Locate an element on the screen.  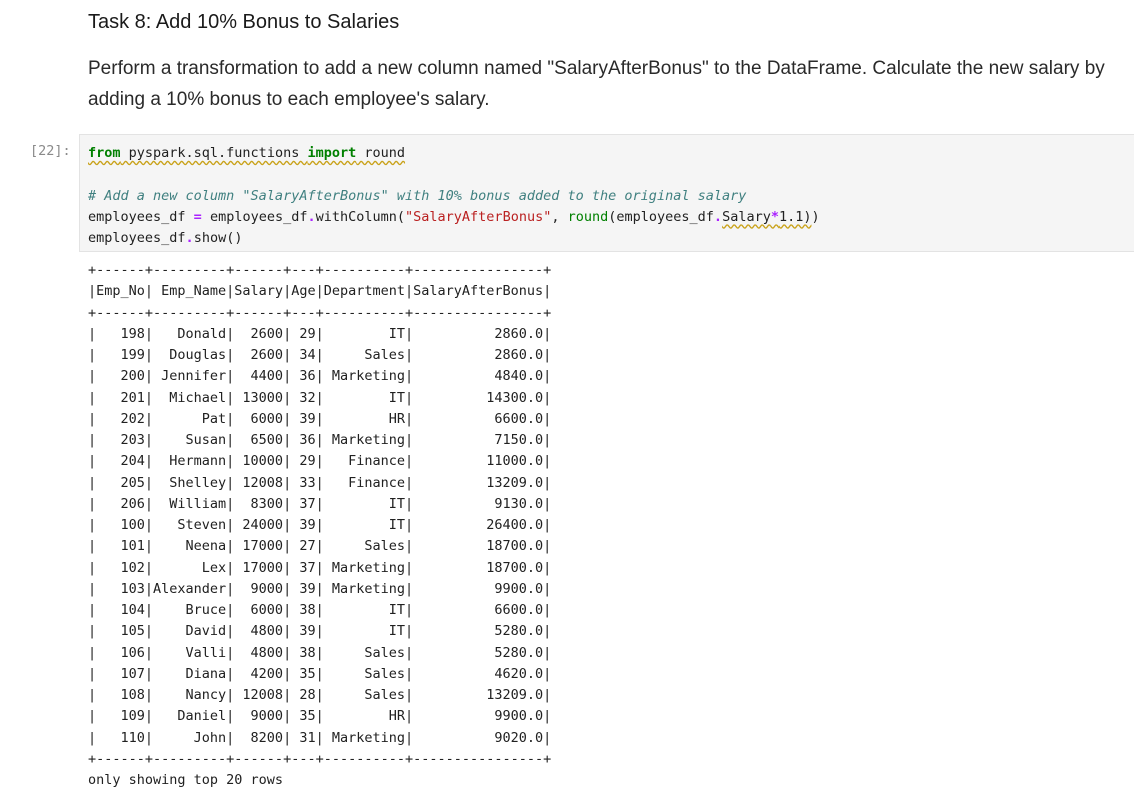
code-line-show: employees_df.show() is located at coordinates (165, 238).